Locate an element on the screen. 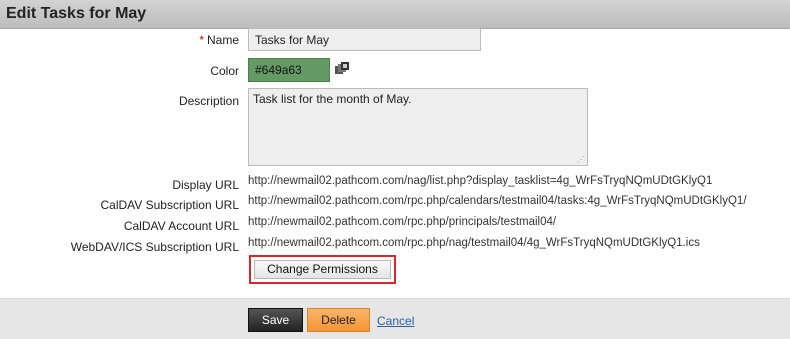 The width and height of the screenshot is (790, 339). description-textarea: Task list for the month of May. ⋰ is located at coordinates (418, 127).